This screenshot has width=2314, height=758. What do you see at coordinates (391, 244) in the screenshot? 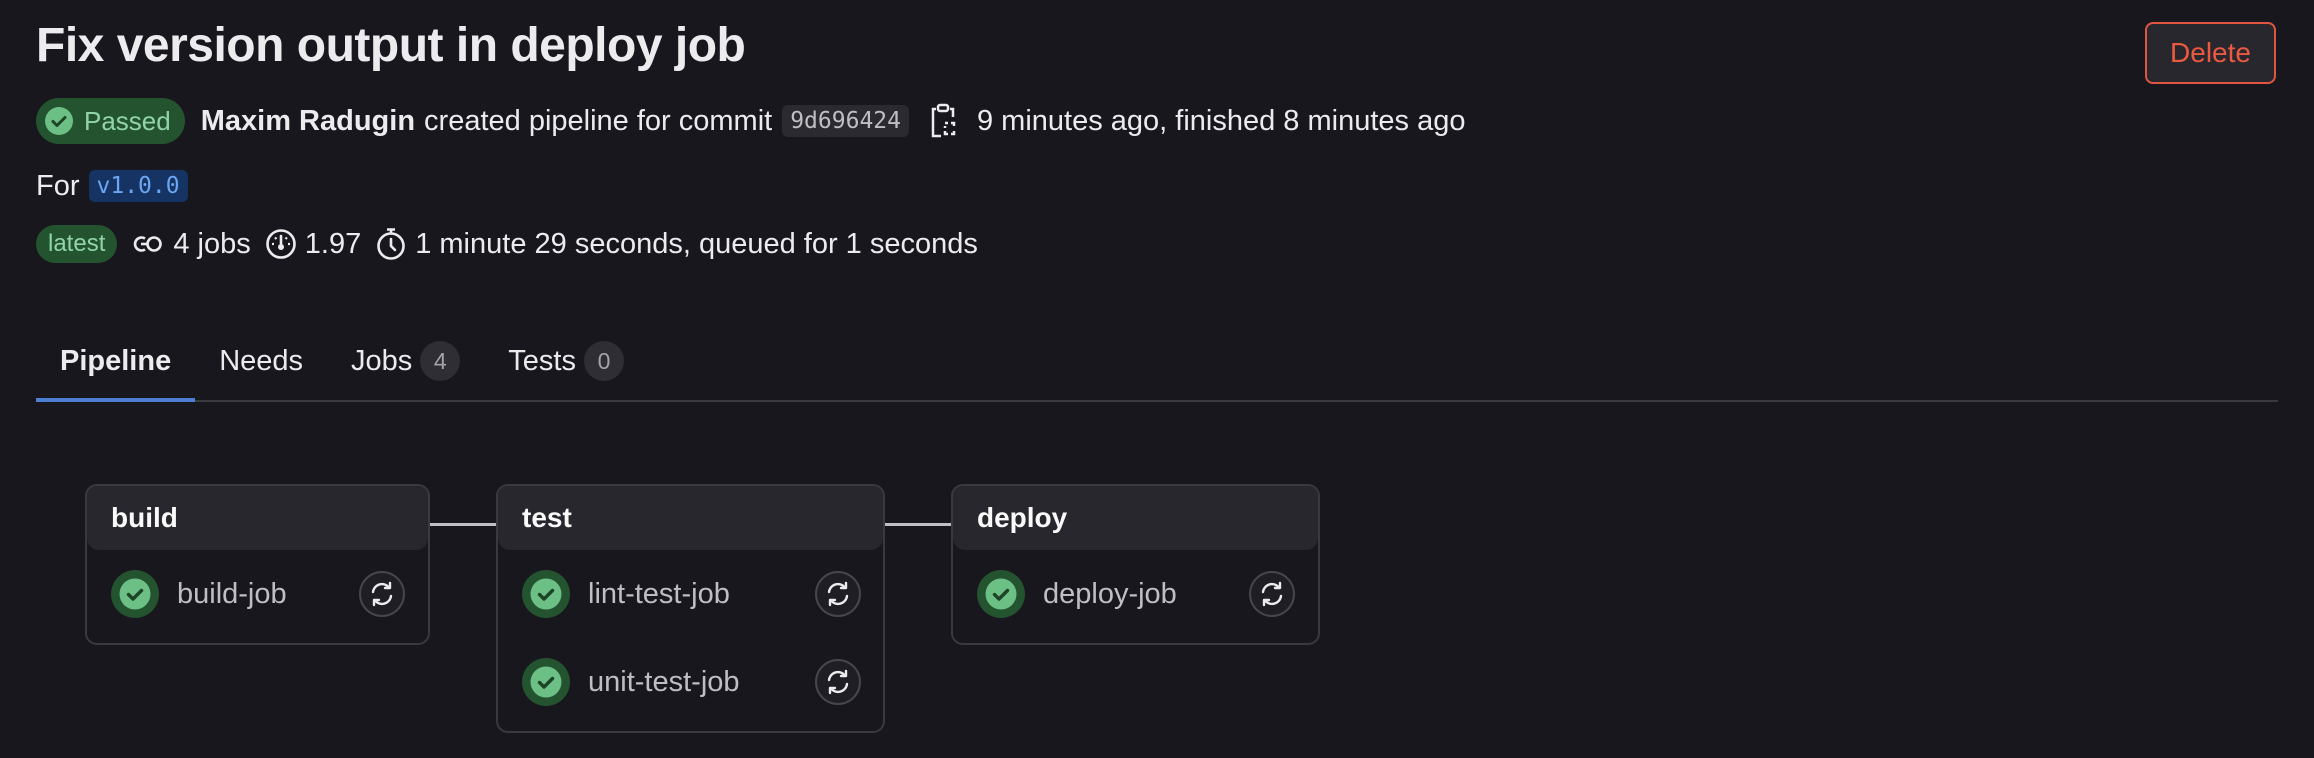
I see `stopwatch-icon` at bounding box center [391, 244].